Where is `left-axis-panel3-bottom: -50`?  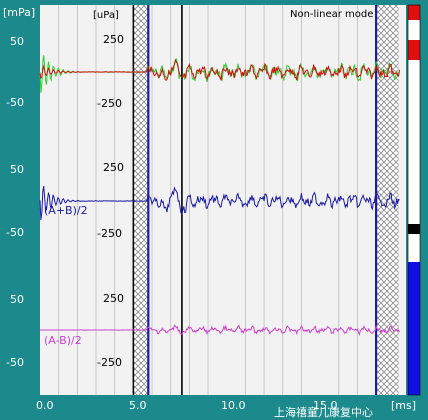
left-axis-panel3-bottom: -50 is located at coordinates (15, 362).